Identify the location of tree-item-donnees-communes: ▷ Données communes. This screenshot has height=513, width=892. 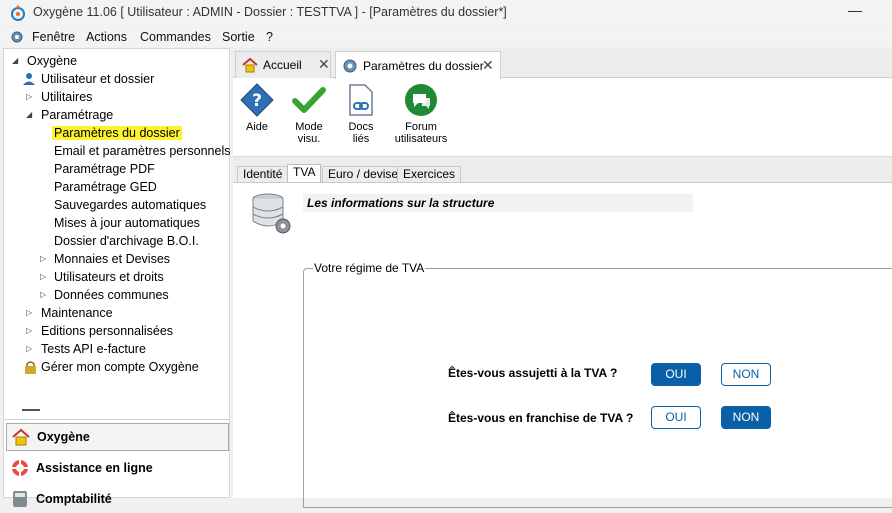
(104, 295).